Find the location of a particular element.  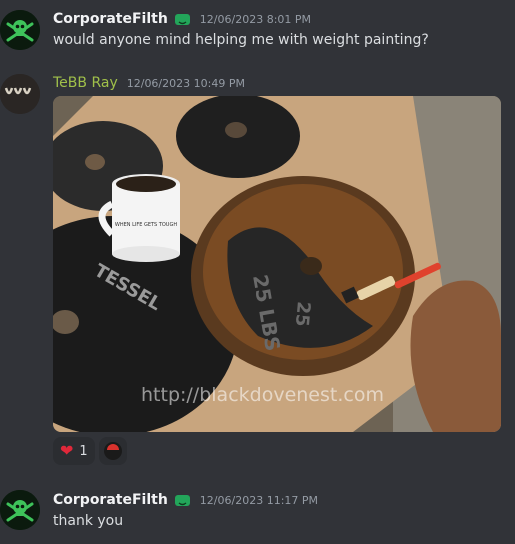

mug: WHEN LIFE GETS TOUGH is located at coordinates (139, 218).